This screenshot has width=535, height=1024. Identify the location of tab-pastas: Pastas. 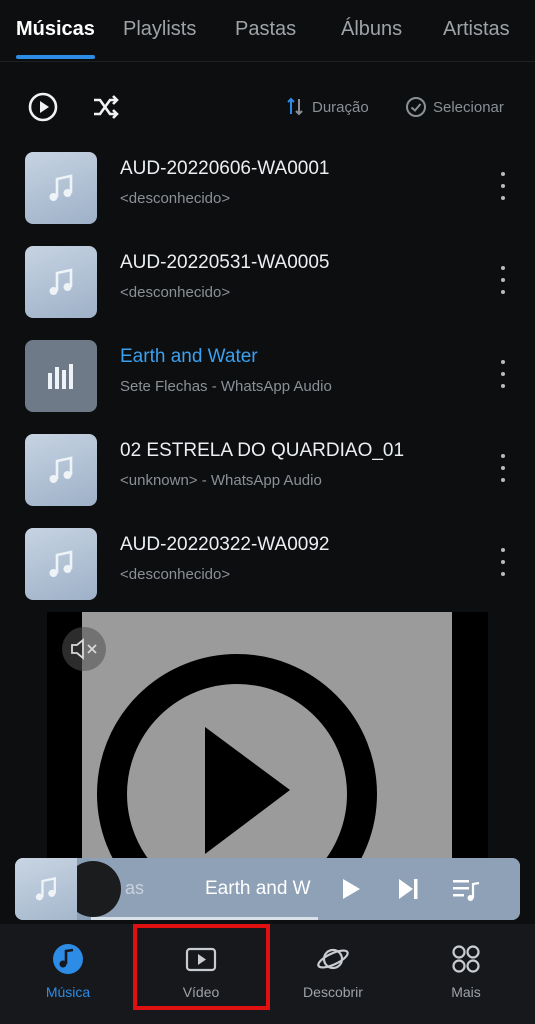
(265, 29).